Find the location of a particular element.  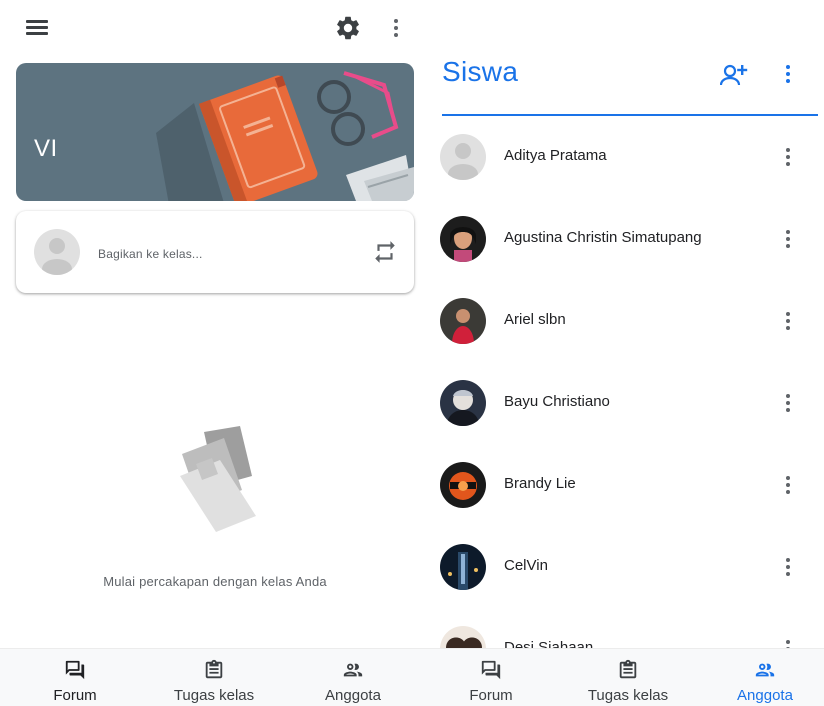

user-avatar is located at coordinates (57, 252).